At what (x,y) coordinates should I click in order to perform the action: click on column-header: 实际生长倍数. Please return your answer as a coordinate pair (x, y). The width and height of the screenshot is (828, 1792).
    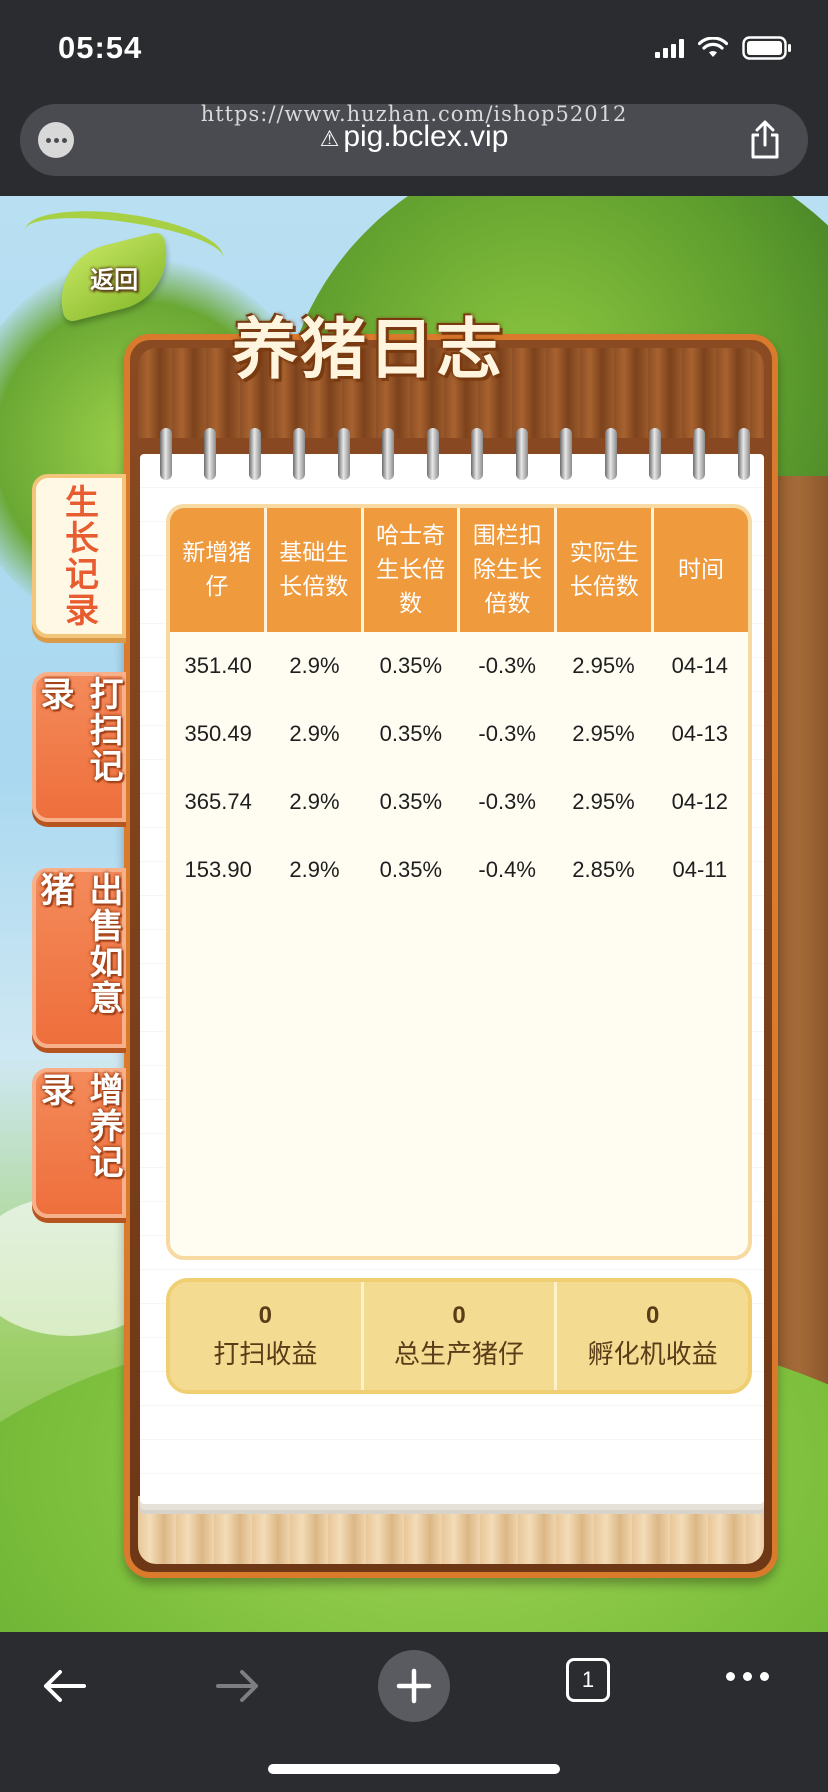
    Looking at the image, I should click on (606, 570).